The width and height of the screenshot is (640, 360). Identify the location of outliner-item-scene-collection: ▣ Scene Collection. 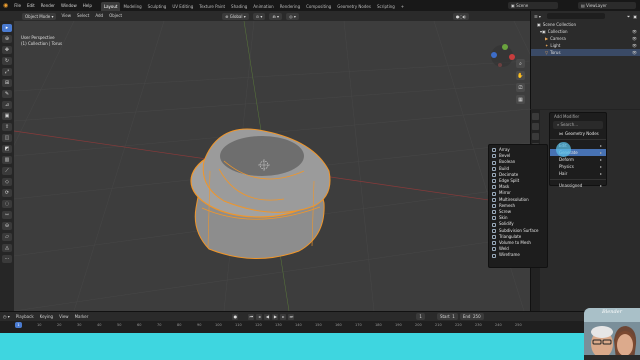
(585, 24).